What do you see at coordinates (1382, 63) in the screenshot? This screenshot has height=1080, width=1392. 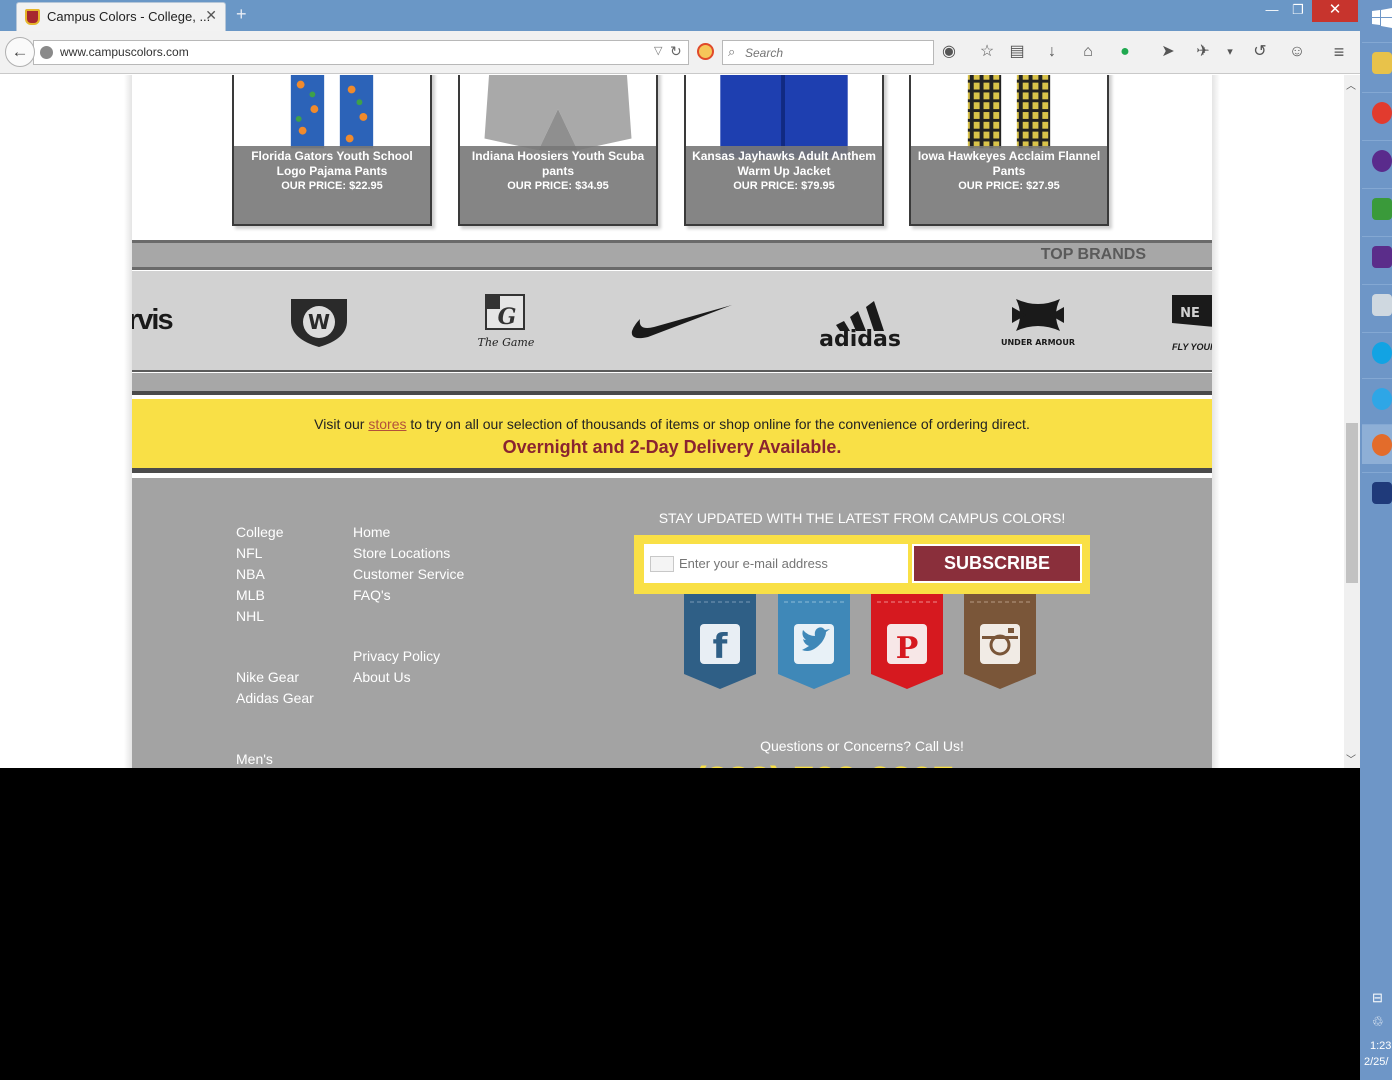 I see `folder-icon` at bounding box center [1382, 63].